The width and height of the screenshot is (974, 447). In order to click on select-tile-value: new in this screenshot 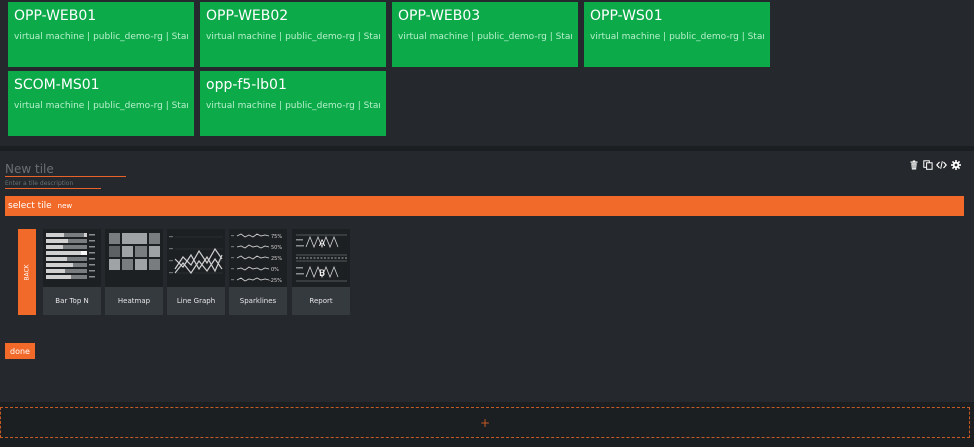, I will do `click(65, 206)`.